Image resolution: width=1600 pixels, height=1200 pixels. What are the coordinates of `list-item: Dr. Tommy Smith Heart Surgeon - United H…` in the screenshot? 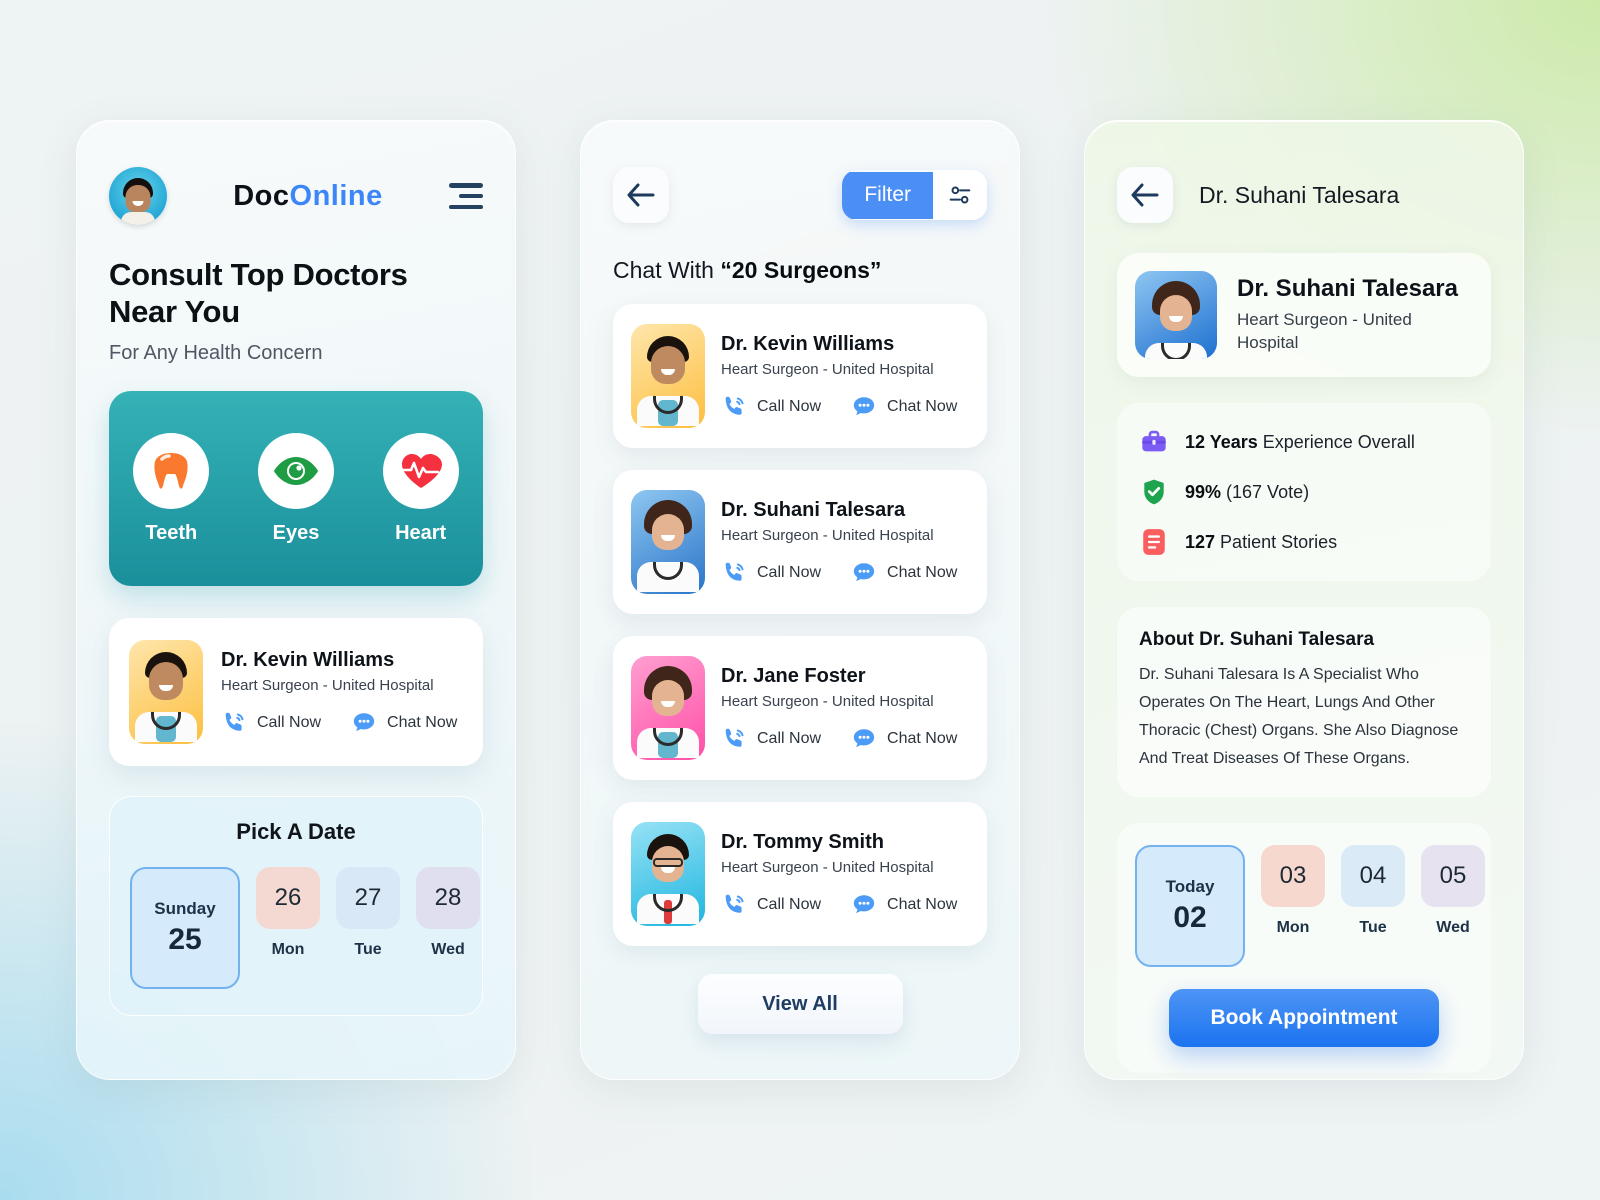 It's located at (800, 874).